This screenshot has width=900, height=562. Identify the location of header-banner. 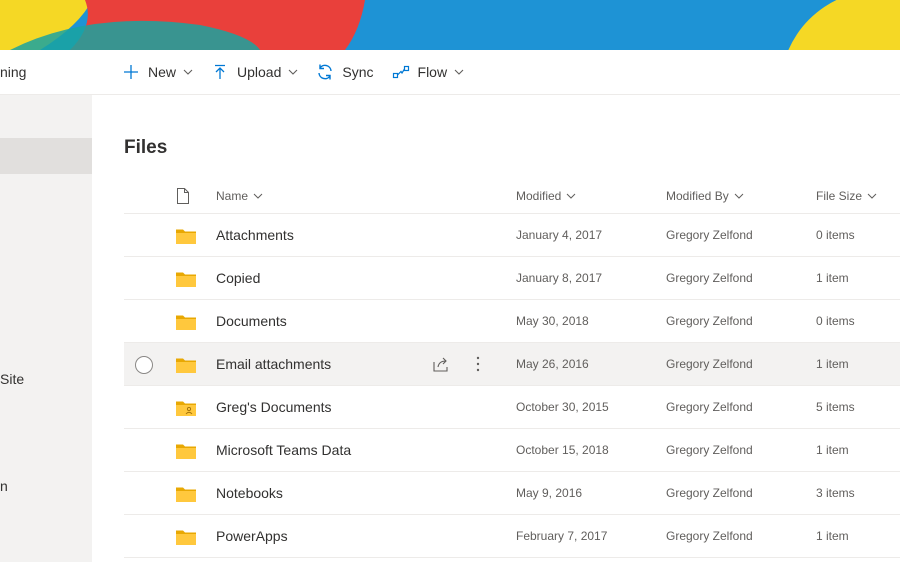
(450, 25).